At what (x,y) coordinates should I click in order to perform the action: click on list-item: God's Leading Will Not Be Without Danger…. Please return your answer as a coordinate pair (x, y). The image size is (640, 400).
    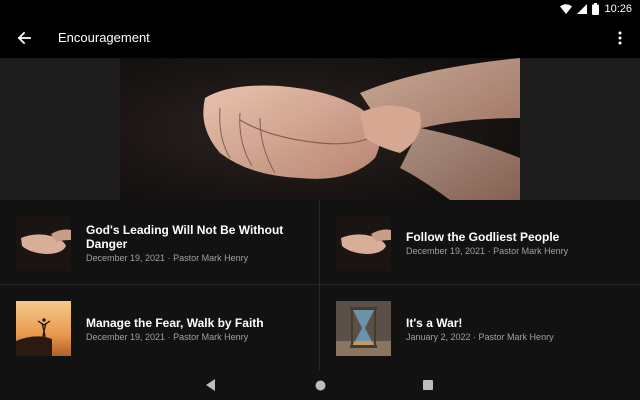
    Looking at the image, I should click on (160, 242).